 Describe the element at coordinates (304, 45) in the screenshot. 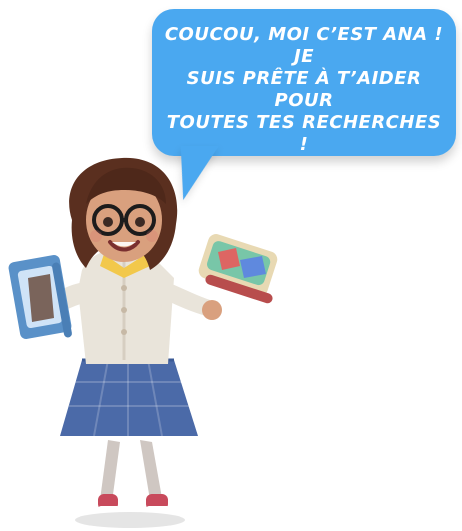

I see `speech-line-1: COUCOU, MOI C’EST ANA ! JE` at that location.